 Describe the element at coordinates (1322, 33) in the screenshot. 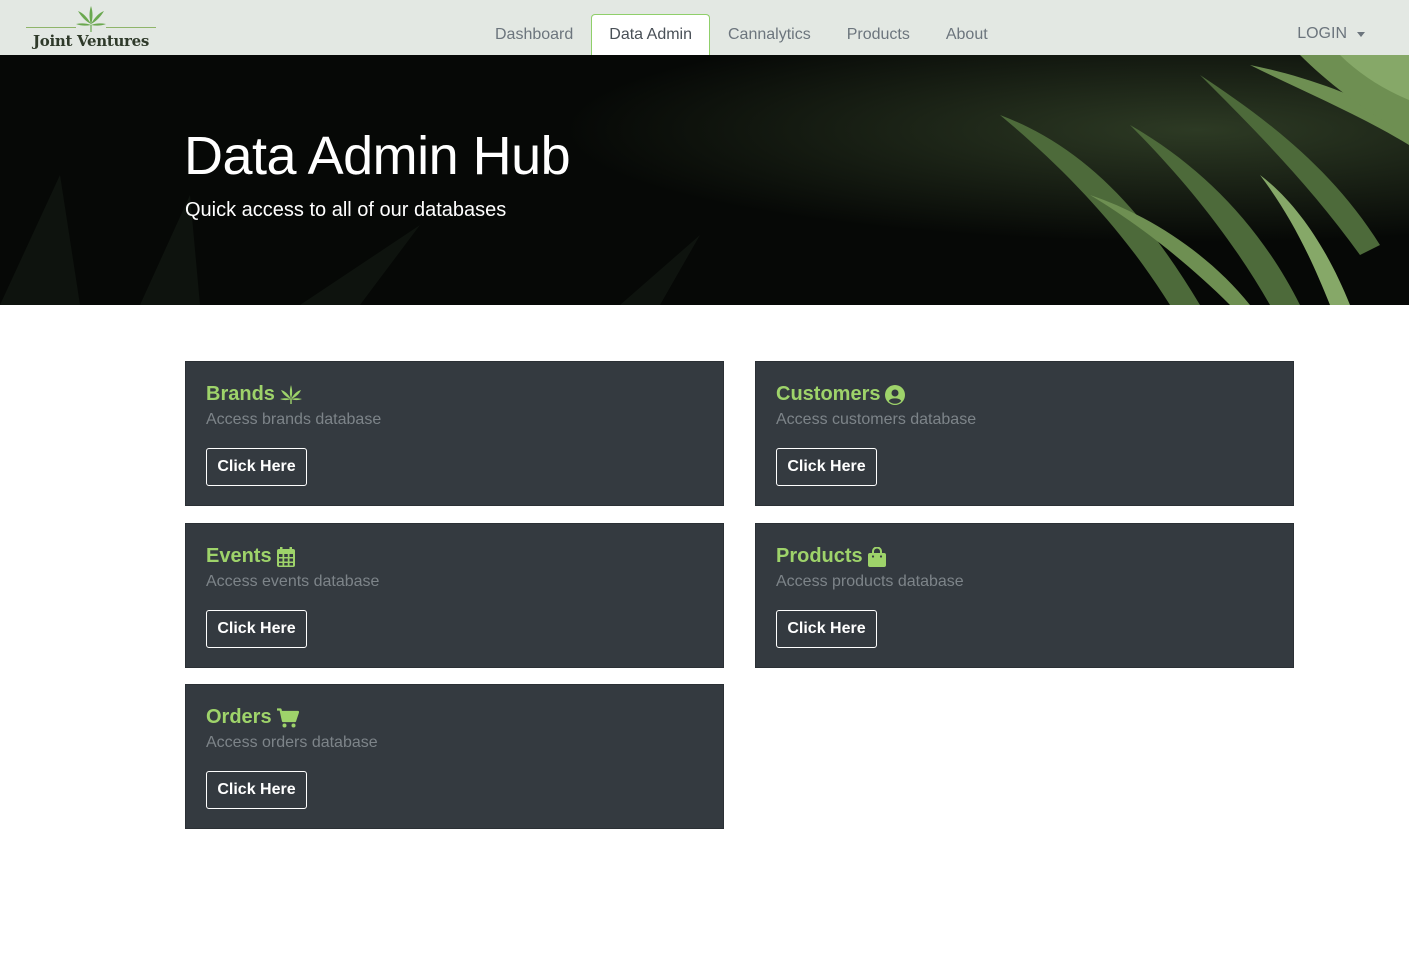

I see `login-label: LOGIN` at that location.